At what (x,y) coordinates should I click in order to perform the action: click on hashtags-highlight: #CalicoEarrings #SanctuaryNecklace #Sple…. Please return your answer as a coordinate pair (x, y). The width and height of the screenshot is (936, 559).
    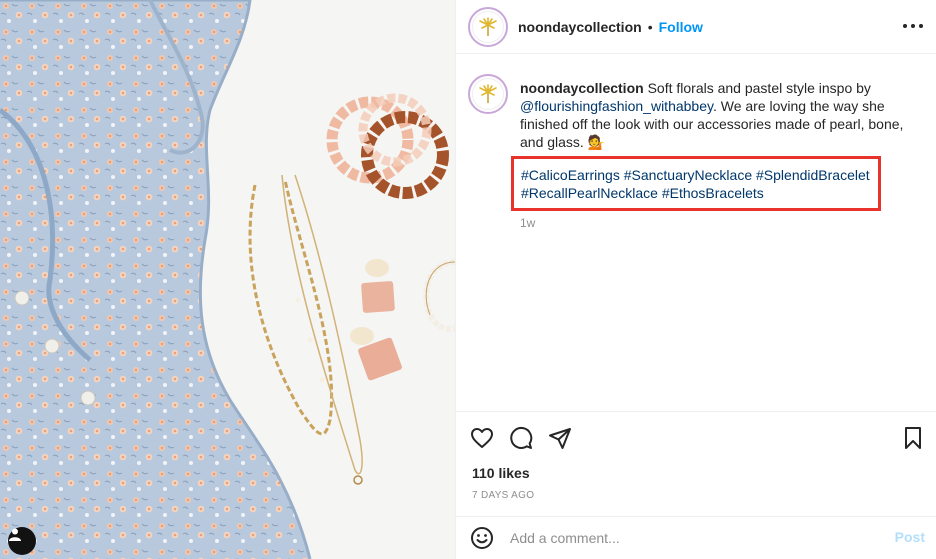
    Looking at the image, I should click on (696, 183).